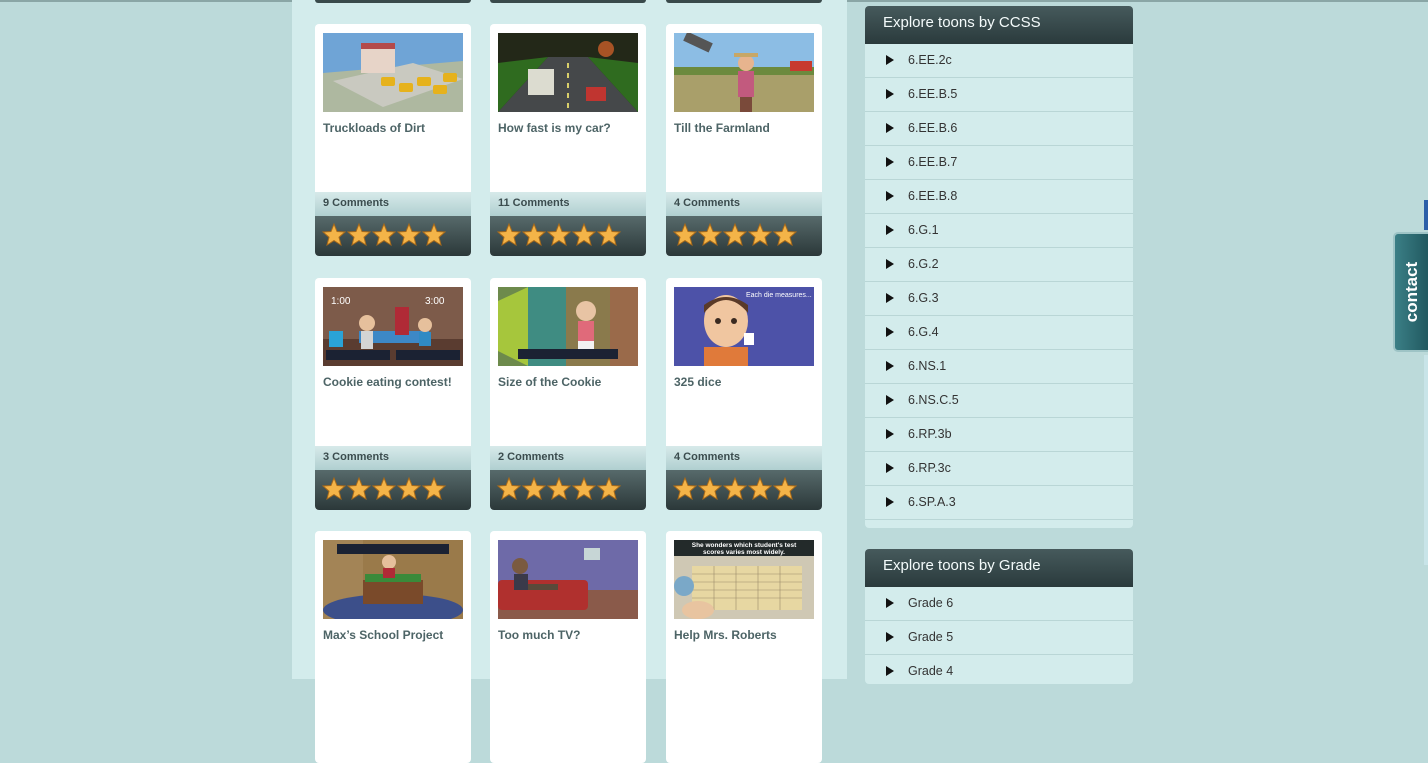 This screenshot has width=1428, height=763. I want to click on ccss-item: 6.EE.B.8, so click(999, 197).